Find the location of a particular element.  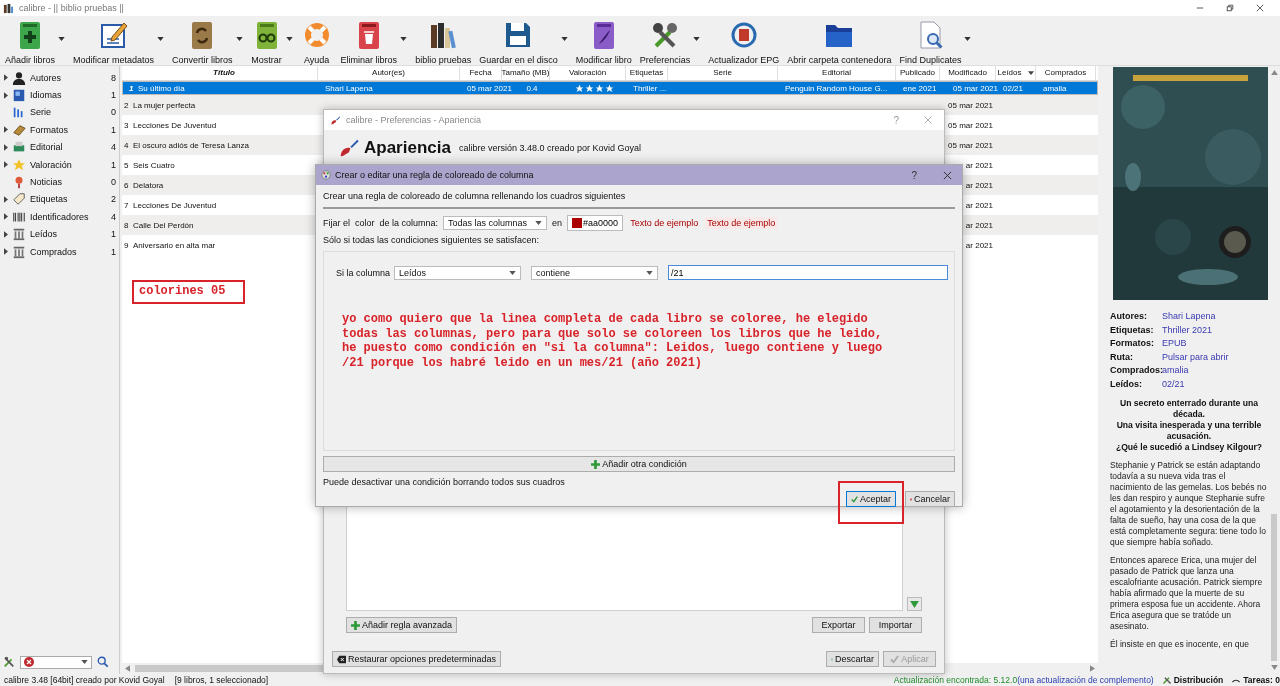

column-header: Modificado is located at coordinates (968, 73).